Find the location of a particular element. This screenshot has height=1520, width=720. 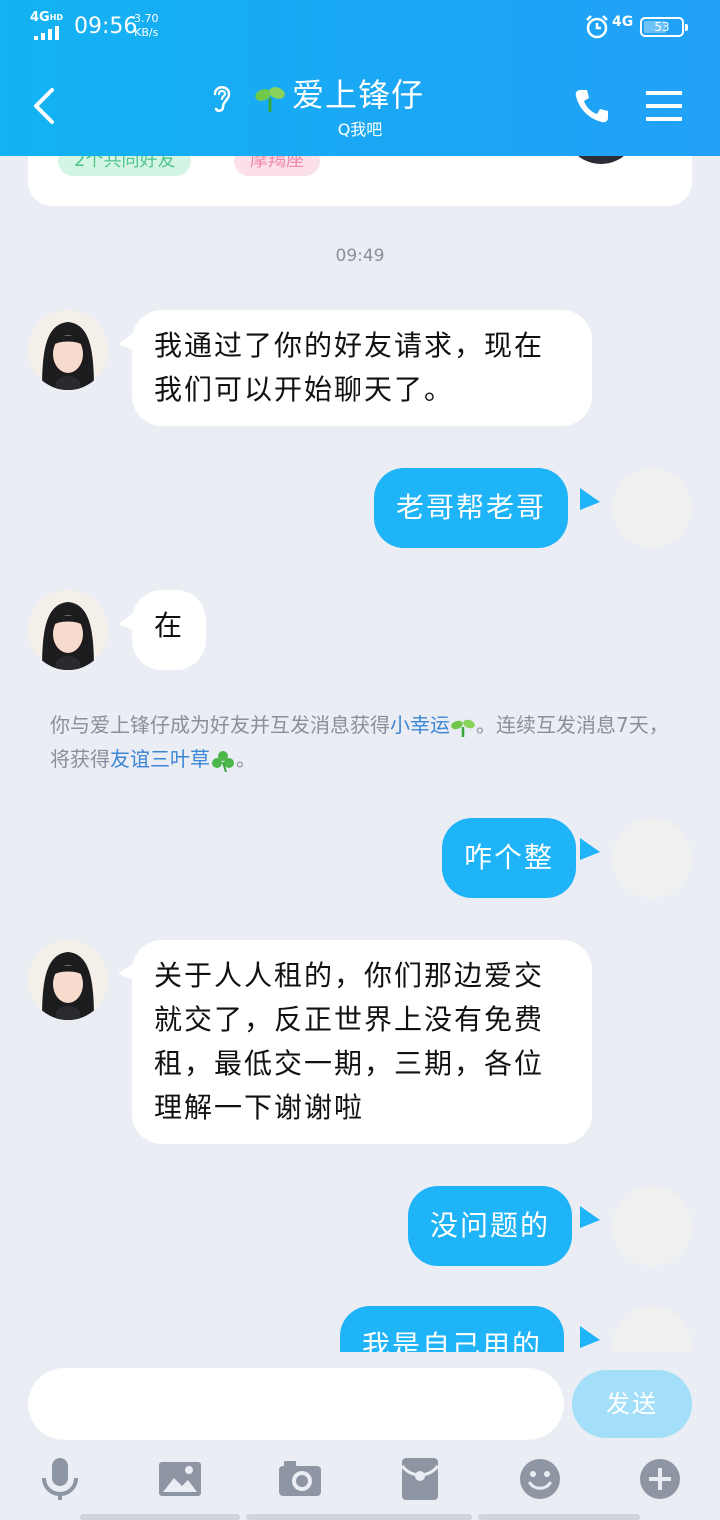

system-text: 你与爱上锋仔成为好友并互发消息获得 is located at coordinates (220, 725).